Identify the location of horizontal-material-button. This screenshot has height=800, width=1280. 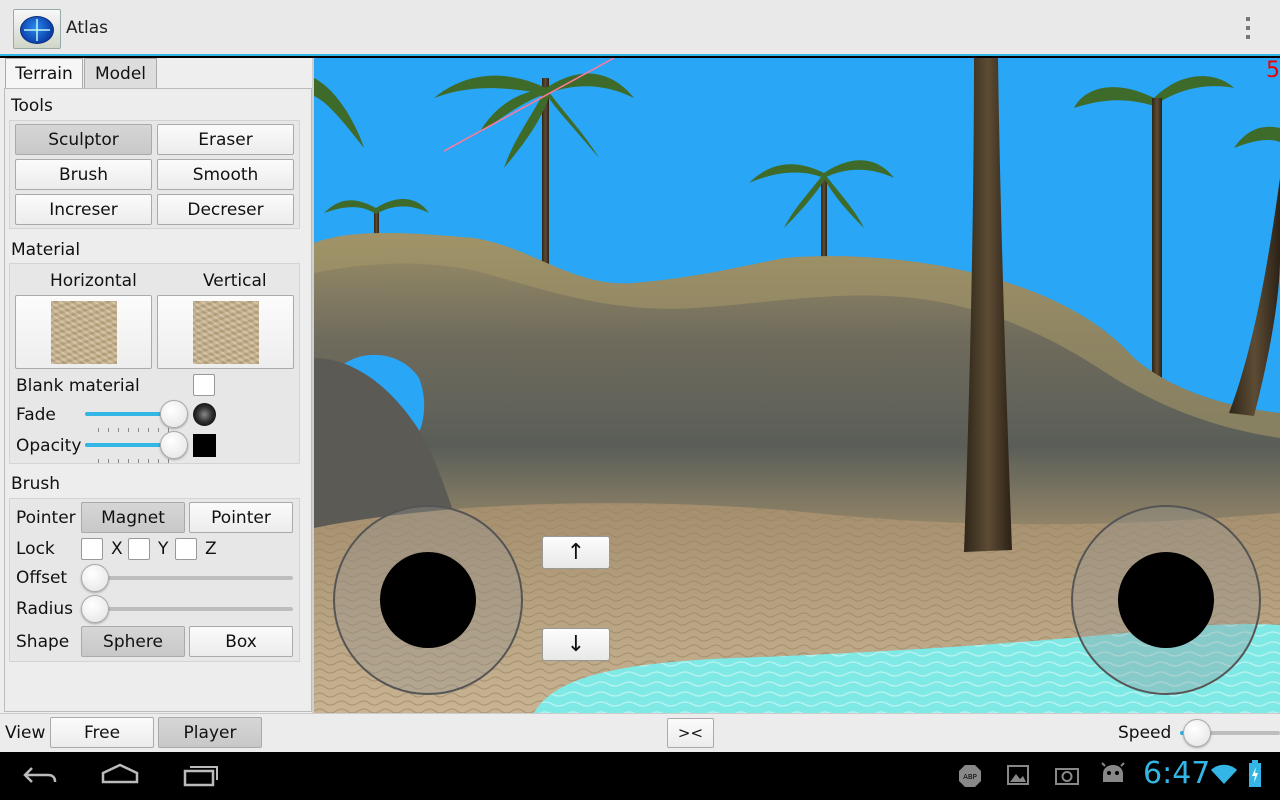
(83, 332).